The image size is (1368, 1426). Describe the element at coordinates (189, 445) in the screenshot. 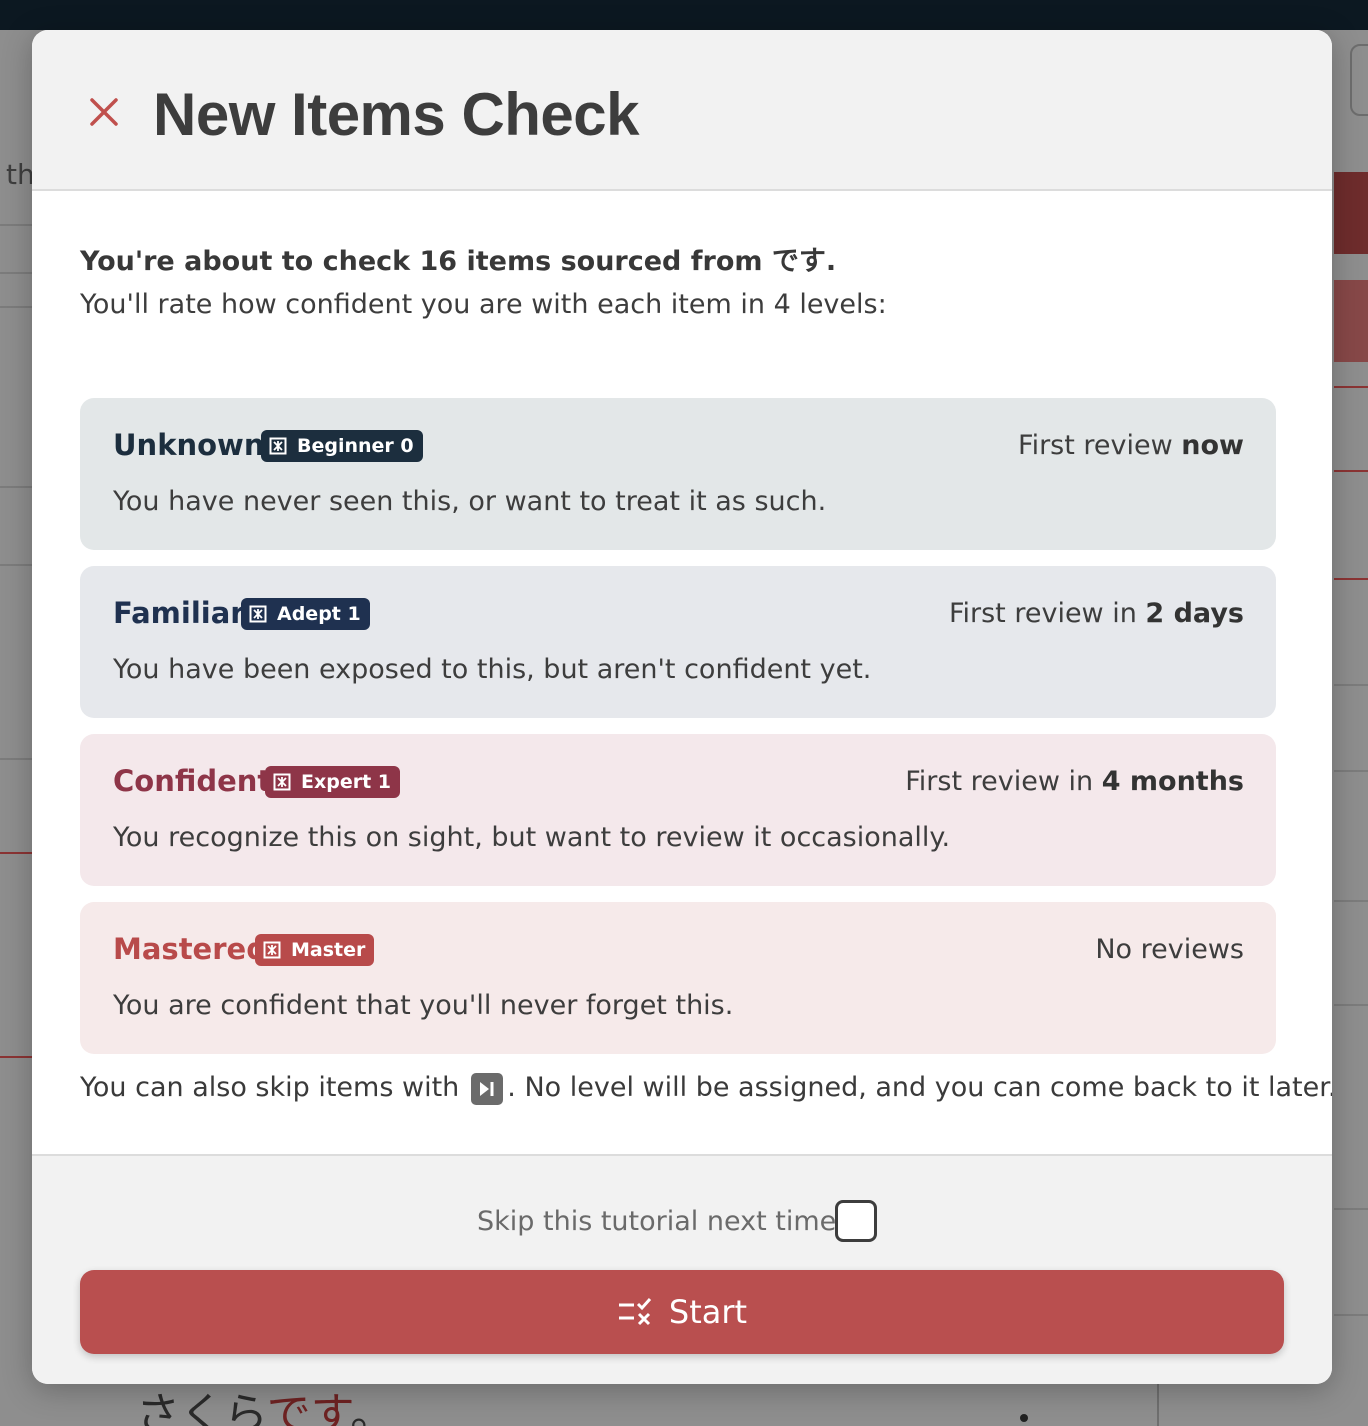

I see `level-name: Unknown` at that location.